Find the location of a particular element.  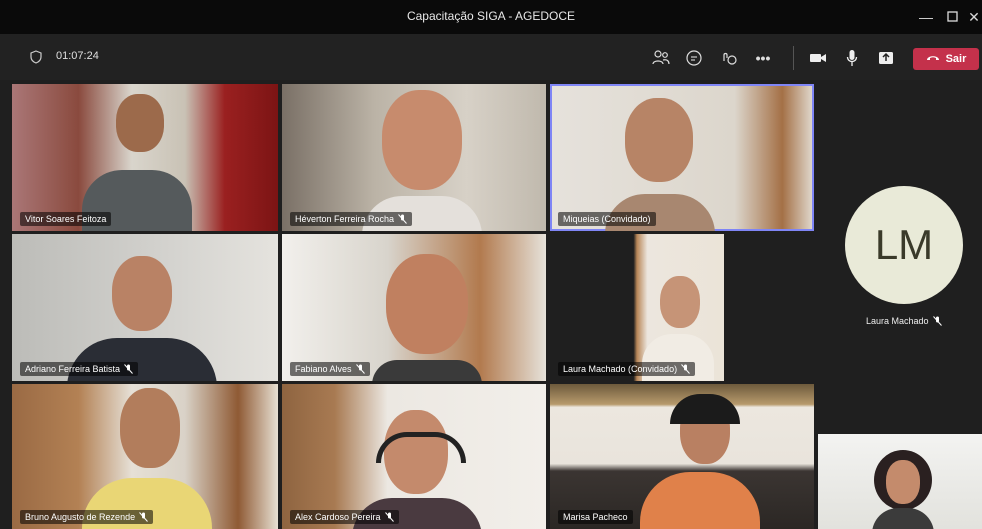

title-bar: Capacitação SIGA - AGEDOCE — ✕ is located at coordinates (491, 17).